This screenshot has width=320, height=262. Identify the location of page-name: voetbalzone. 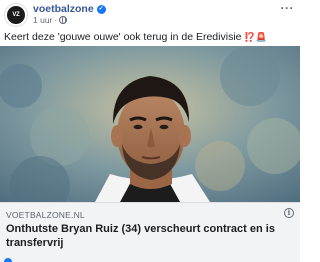
(63, 9).